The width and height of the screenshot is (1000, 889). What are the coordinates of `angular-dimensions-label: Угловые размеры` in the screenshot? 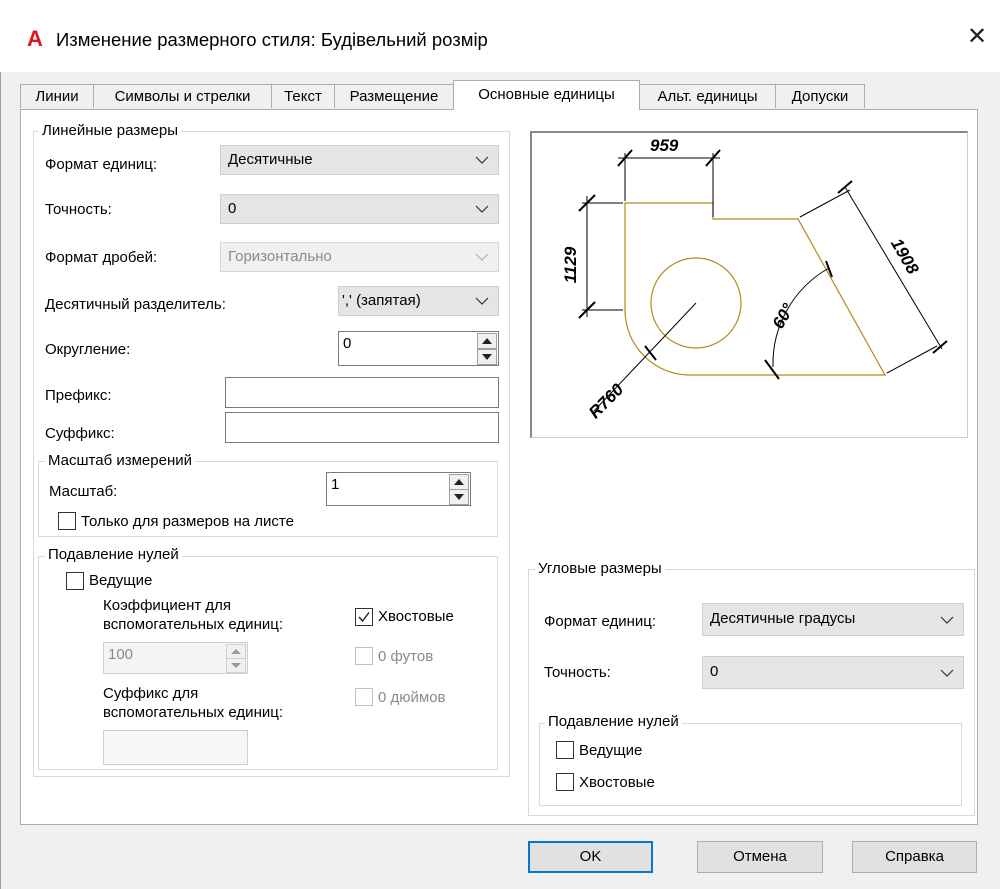 It's located at (600, 569).